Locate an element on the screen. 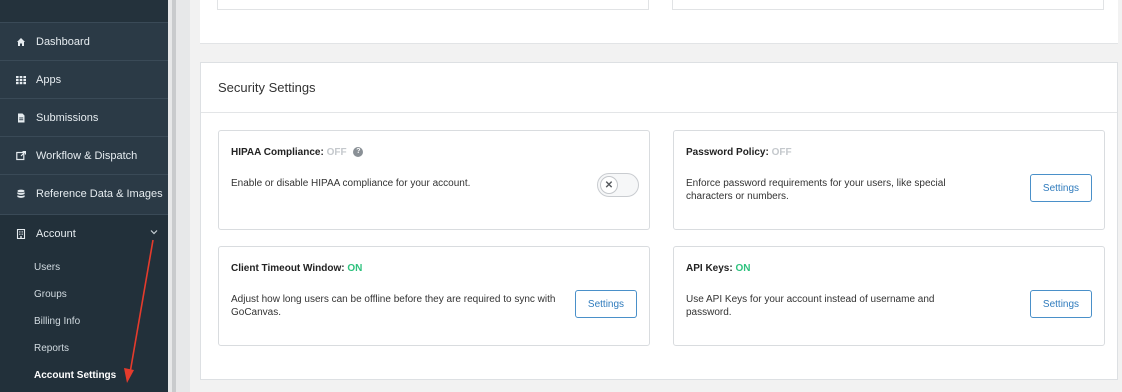 The height and width of the screenshot is (392, 1122). client-timeout-settings-button: Settings is located at coordinates (606, 304).